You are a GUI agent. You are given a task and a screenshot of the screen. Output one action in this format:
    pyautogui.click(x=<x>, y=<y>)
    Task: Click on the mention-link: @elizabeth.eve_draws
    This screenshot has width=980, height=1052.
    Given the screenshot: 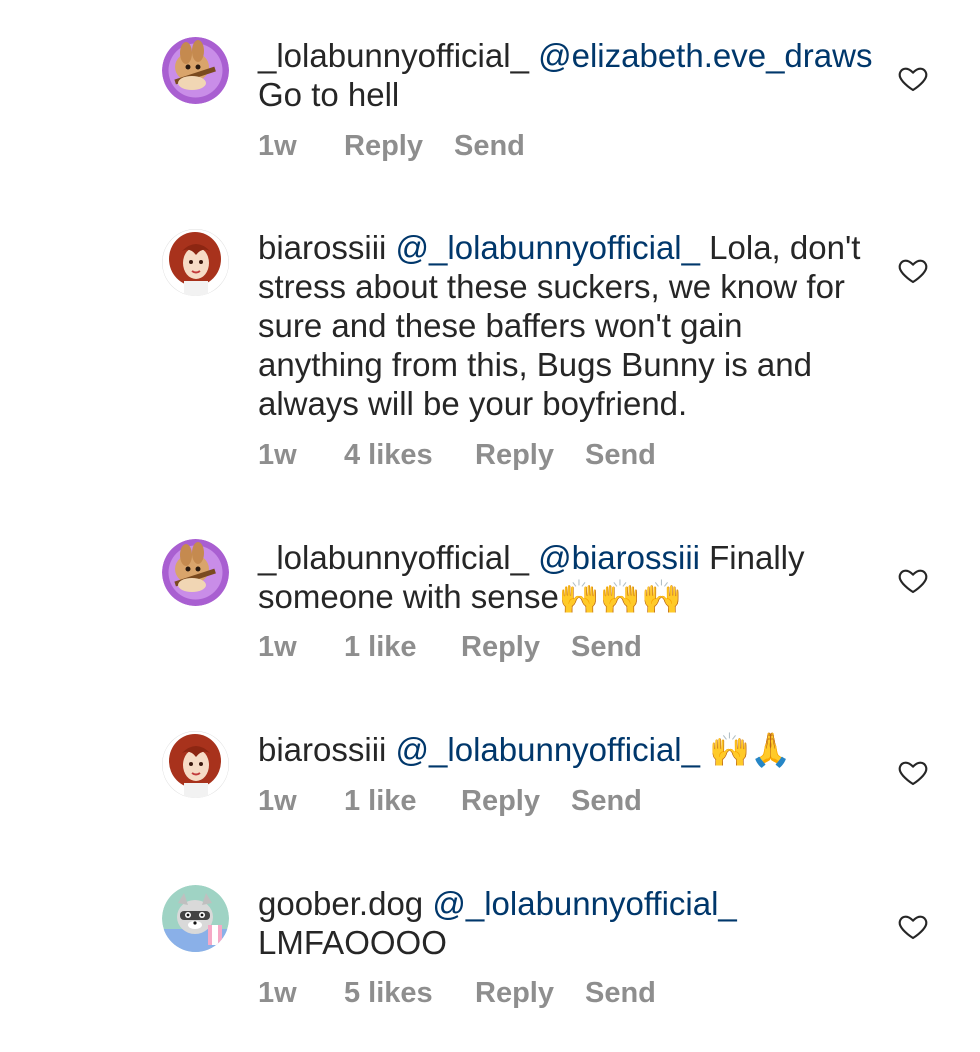 What is the action you would take?
    pyautogui.click(x=705, y=55)
    